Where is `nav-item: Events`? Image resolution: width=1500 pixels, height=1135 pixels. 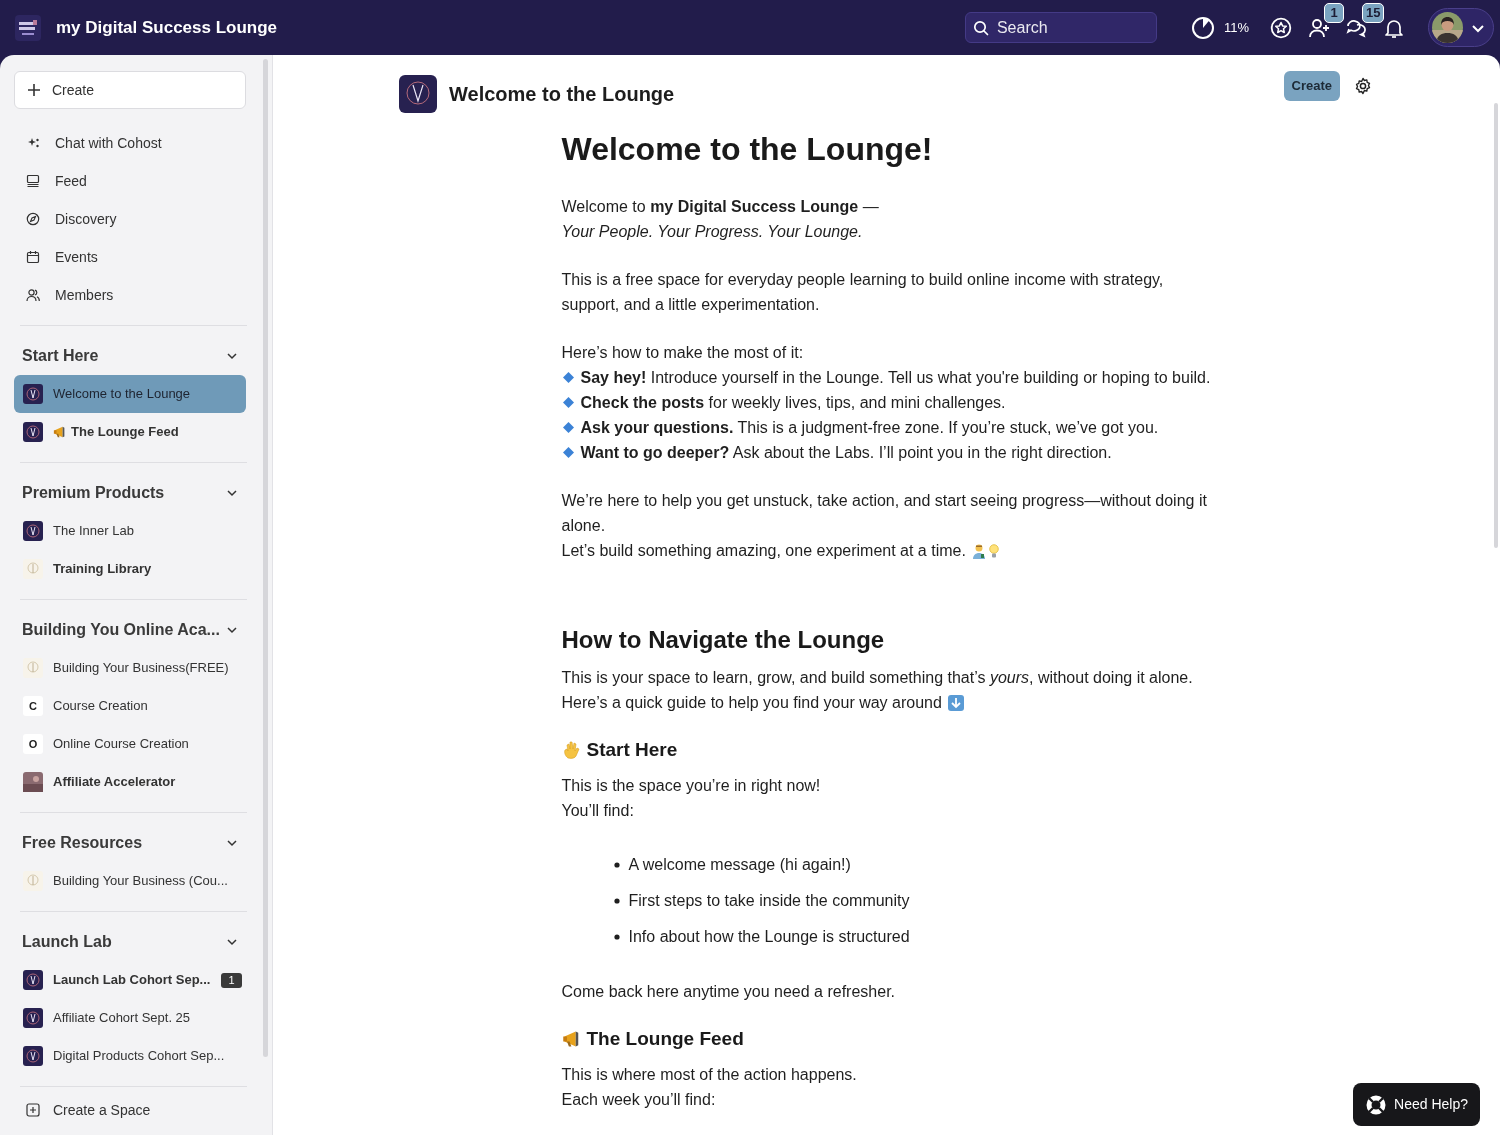 nav-item: Events is located at coordinates (130, 257).